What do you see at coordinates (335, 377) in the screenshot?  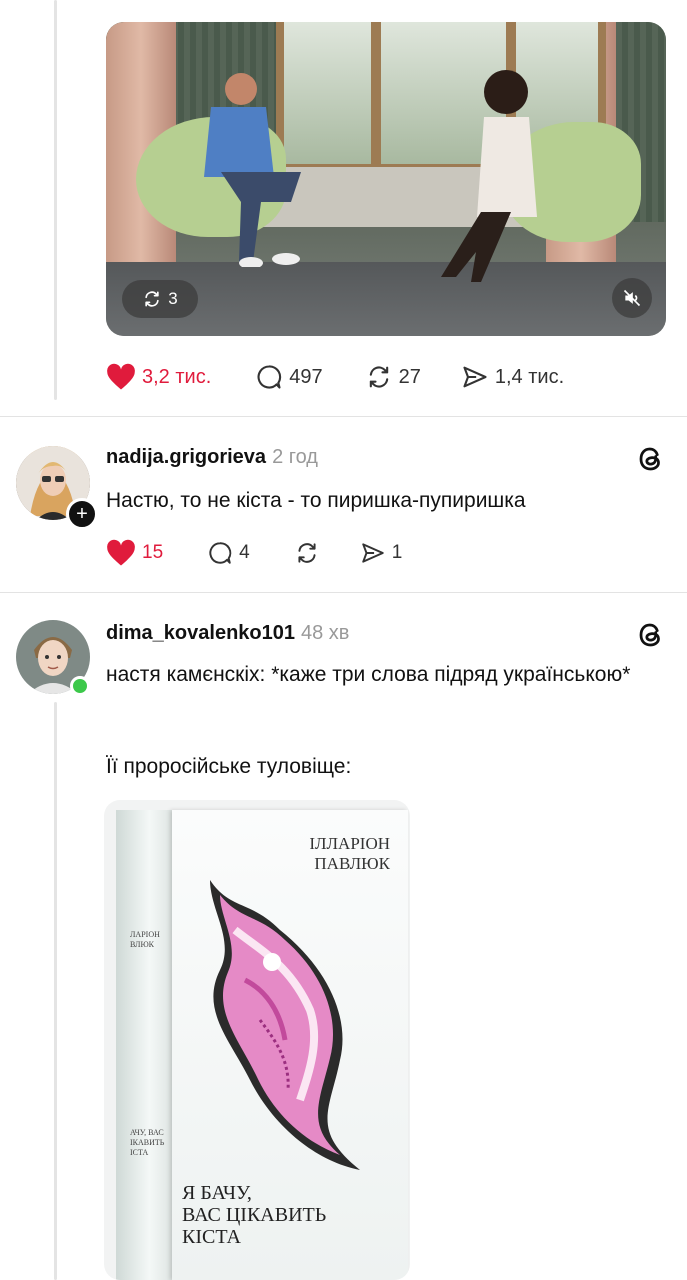 I see `post-actions: 3,2 тис. 497 27 1,4 тис.` at bounding box center [335, 377].